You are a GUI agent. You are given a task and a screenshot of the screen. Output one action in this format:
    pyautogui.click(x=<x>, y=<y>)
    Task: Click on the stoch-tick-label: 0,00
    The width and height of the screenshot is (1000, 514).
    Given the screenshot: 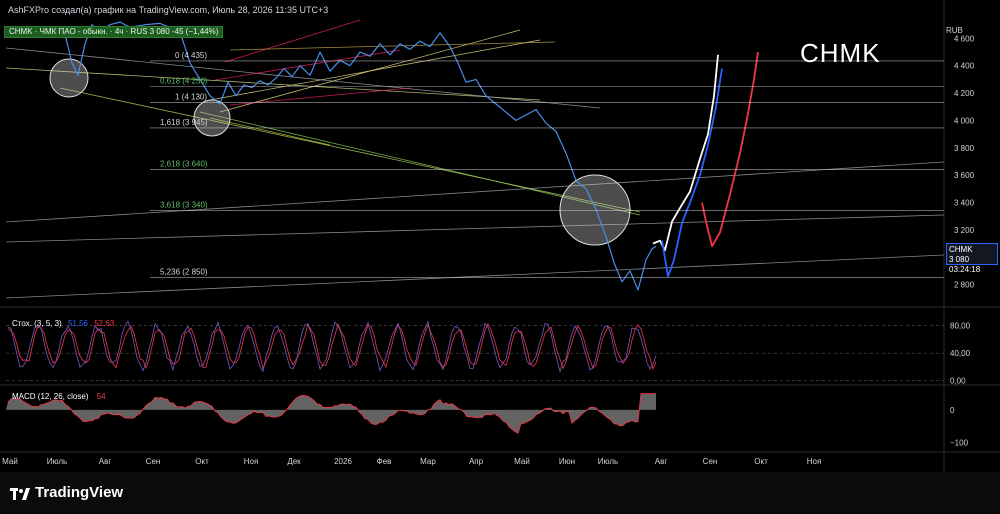 What is the action you would take?
    pyautogui.click(x=958, y=381)
    